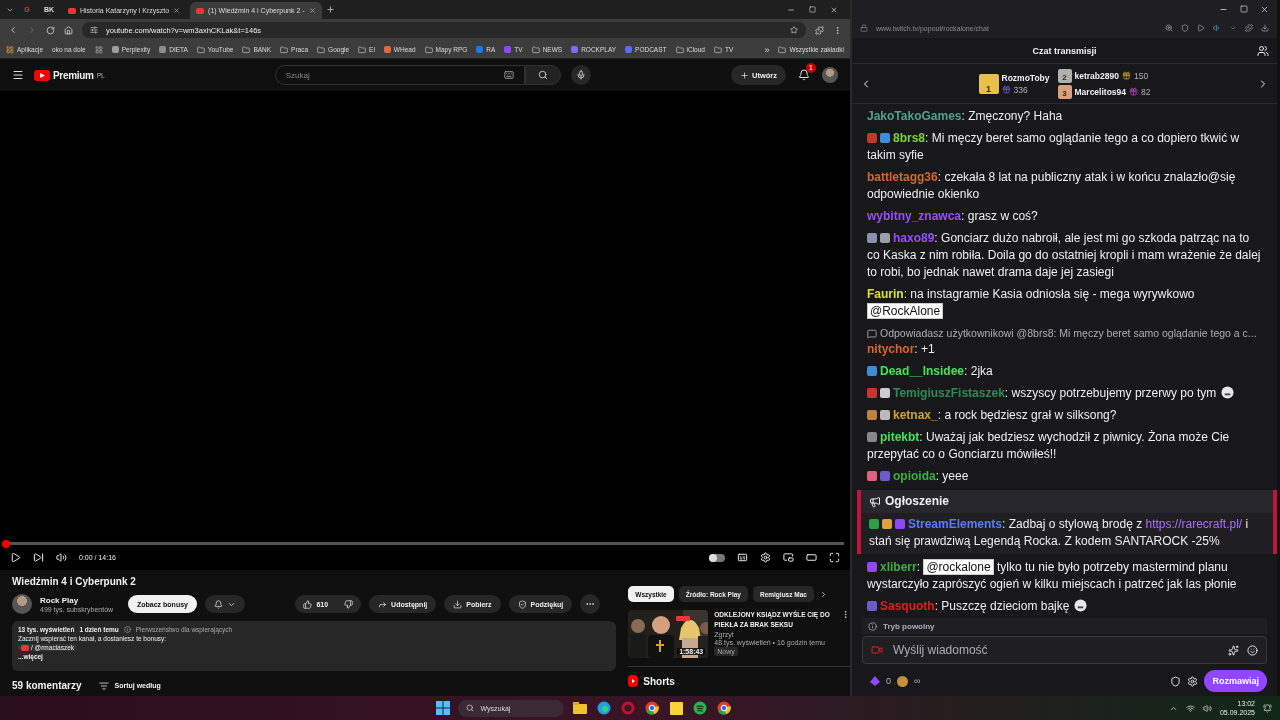 The height and width of the screenshot is (720, 1280). I want to click on section-title: Shorts, so click(659, 681).